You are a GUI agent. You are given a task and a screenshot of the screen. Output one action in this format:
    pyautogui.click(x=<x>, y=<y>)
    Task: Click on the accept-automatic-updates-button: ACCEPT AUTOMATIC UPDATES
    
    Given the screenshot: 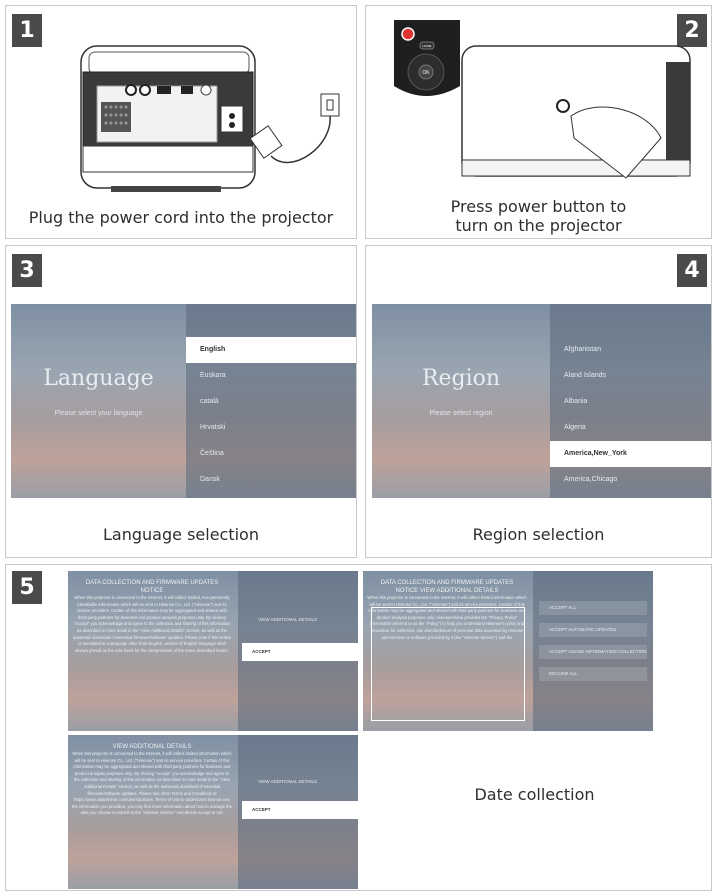 What is the action you would take?
    pyautogui.click(x=593, y=630)
    